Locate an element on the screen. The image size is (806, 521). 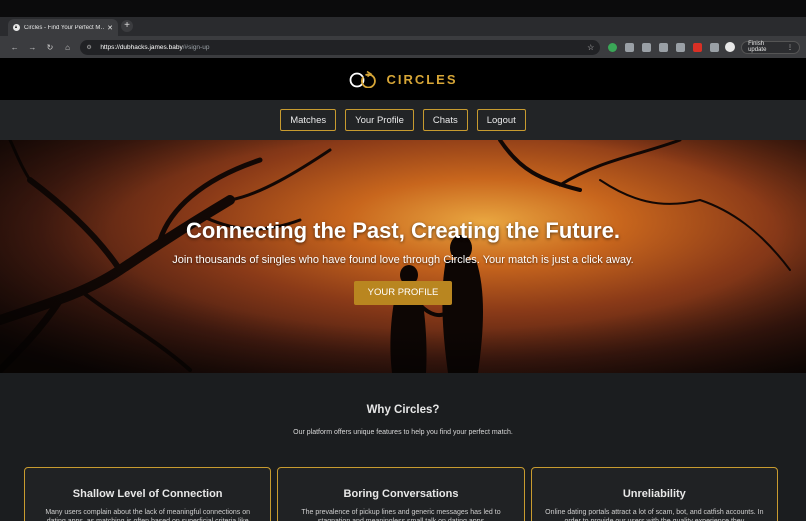
circles-logo-icon is located at coordinates (363, 79).